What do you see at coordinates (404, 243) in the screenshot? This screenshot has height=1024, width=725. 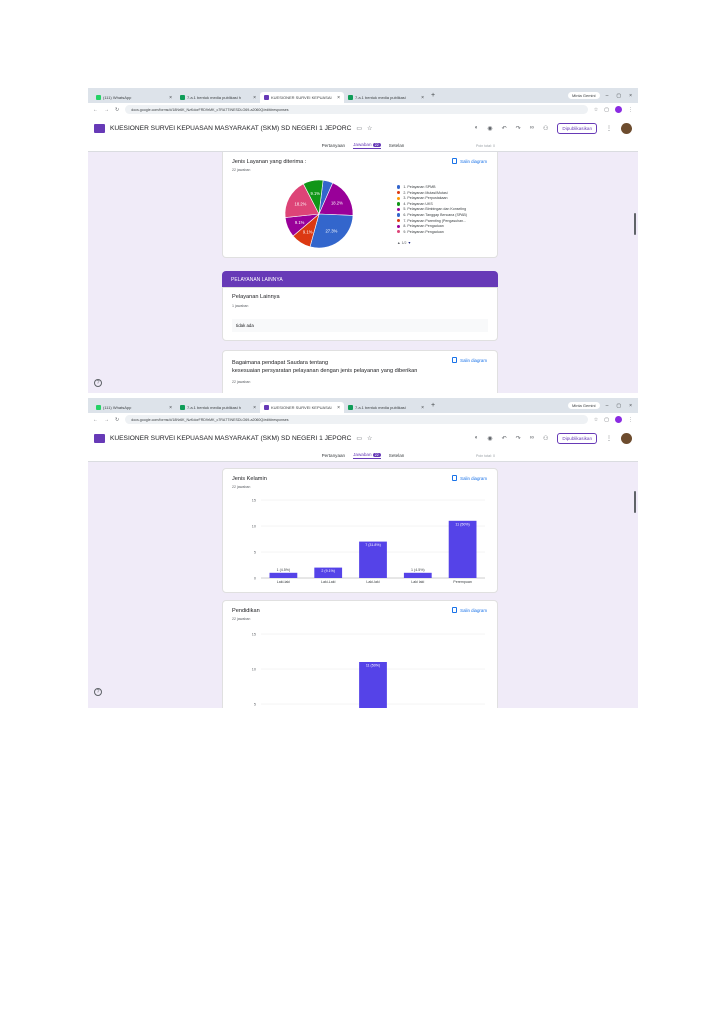 I see `legend-pager: ▲ 1/2 ▼` at bounding box center [404, 243].